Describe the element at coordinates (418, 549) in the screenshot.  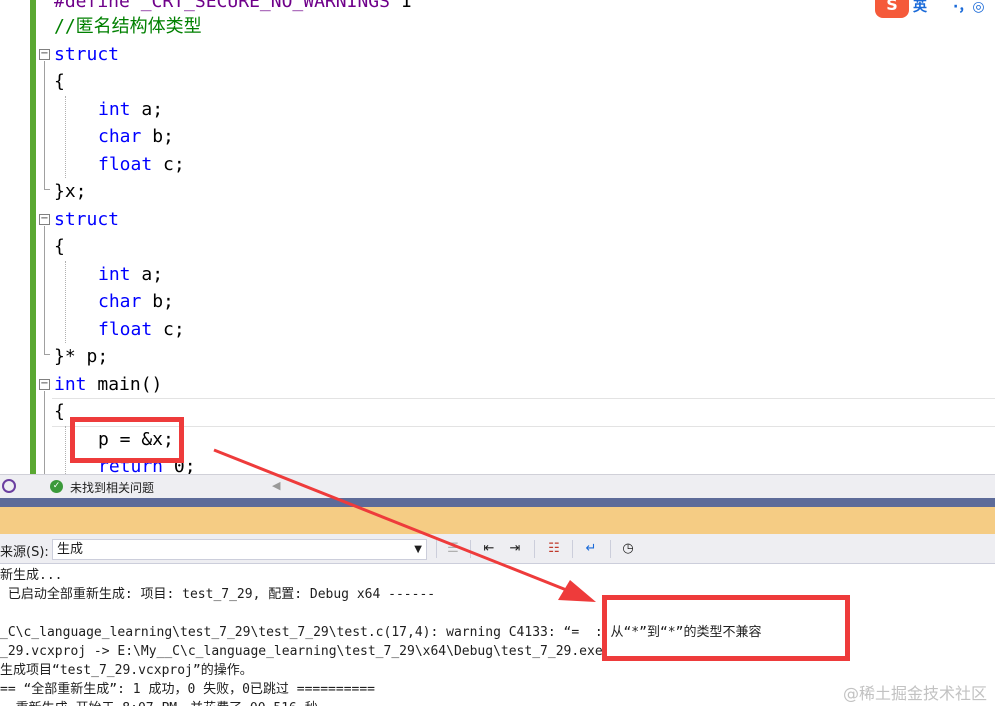
I see `chevron-down-icon: ▼` at that location.